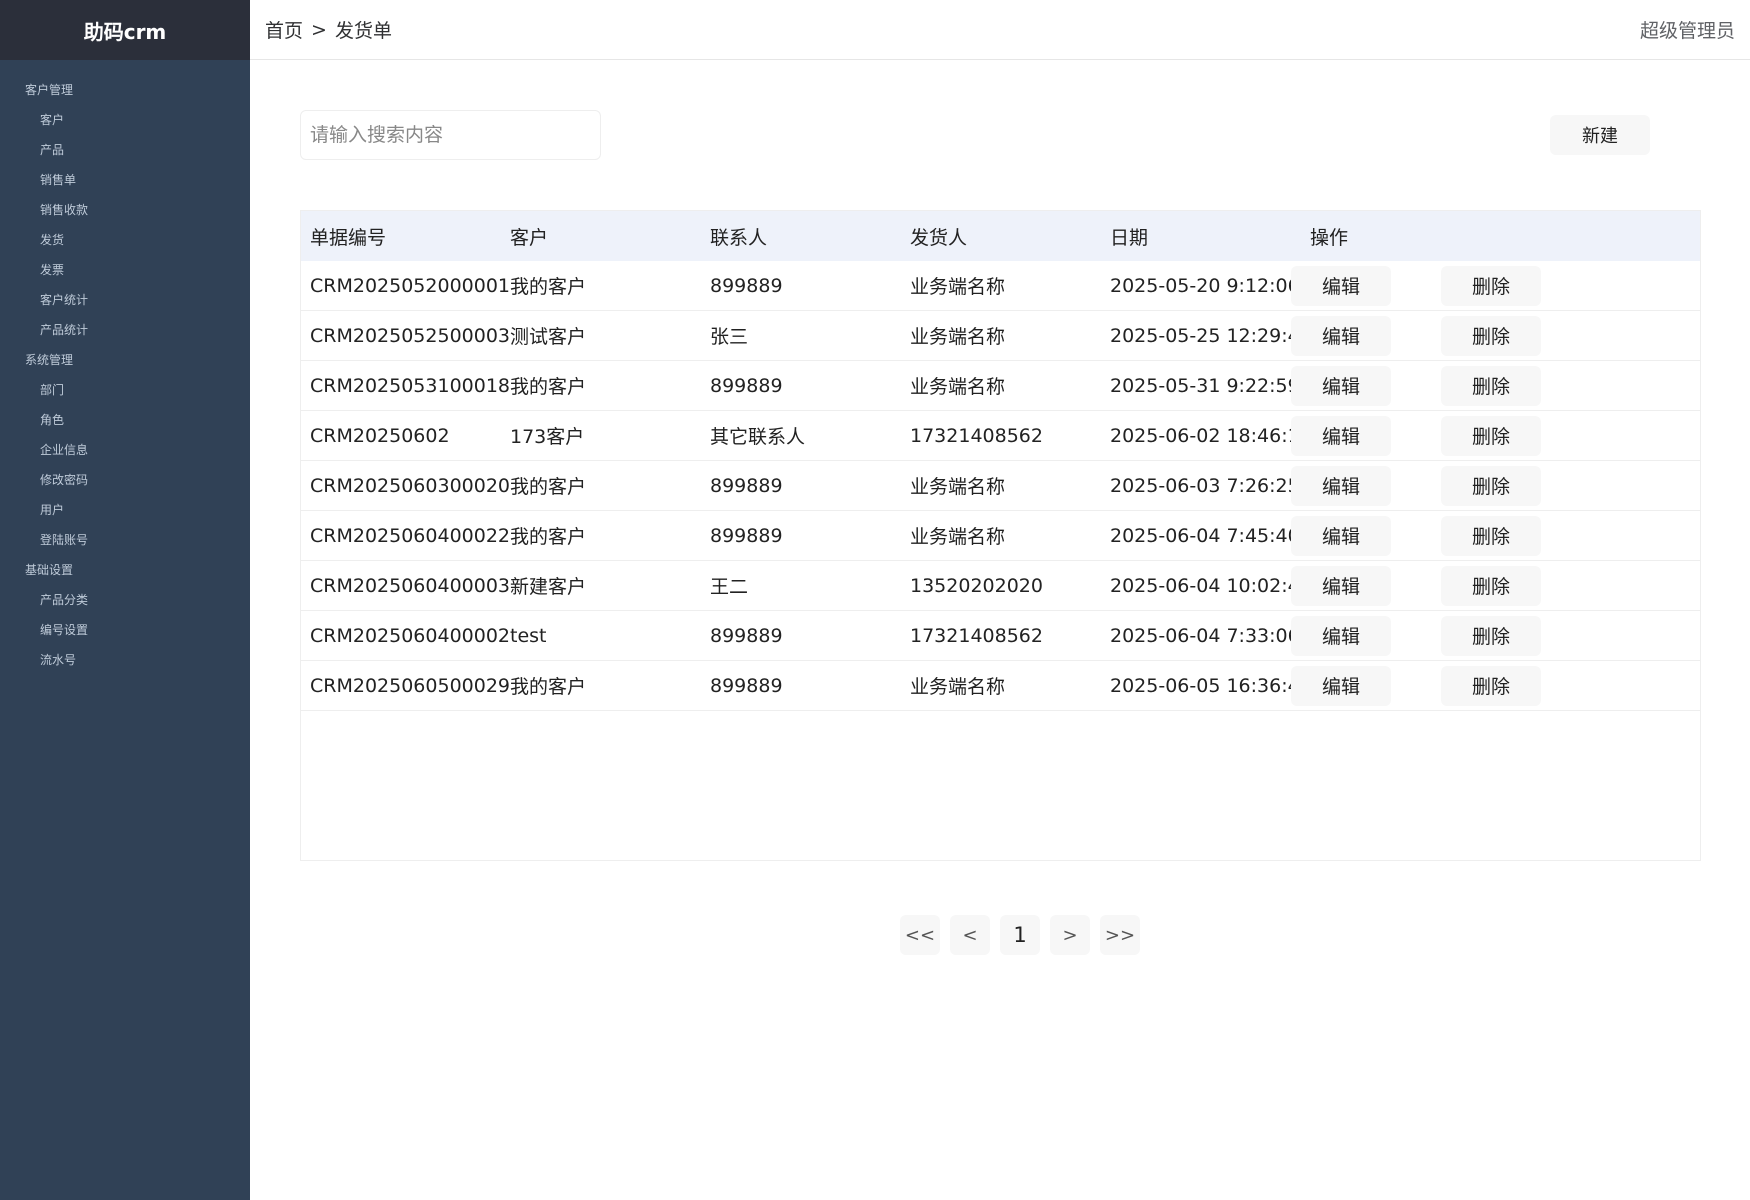 This screenshot has height=1200, width=1750. Describe the element at coordinates (125, 210) in the screenshot. I see `menu-item-sales-receipt: 销售收款` at that location.